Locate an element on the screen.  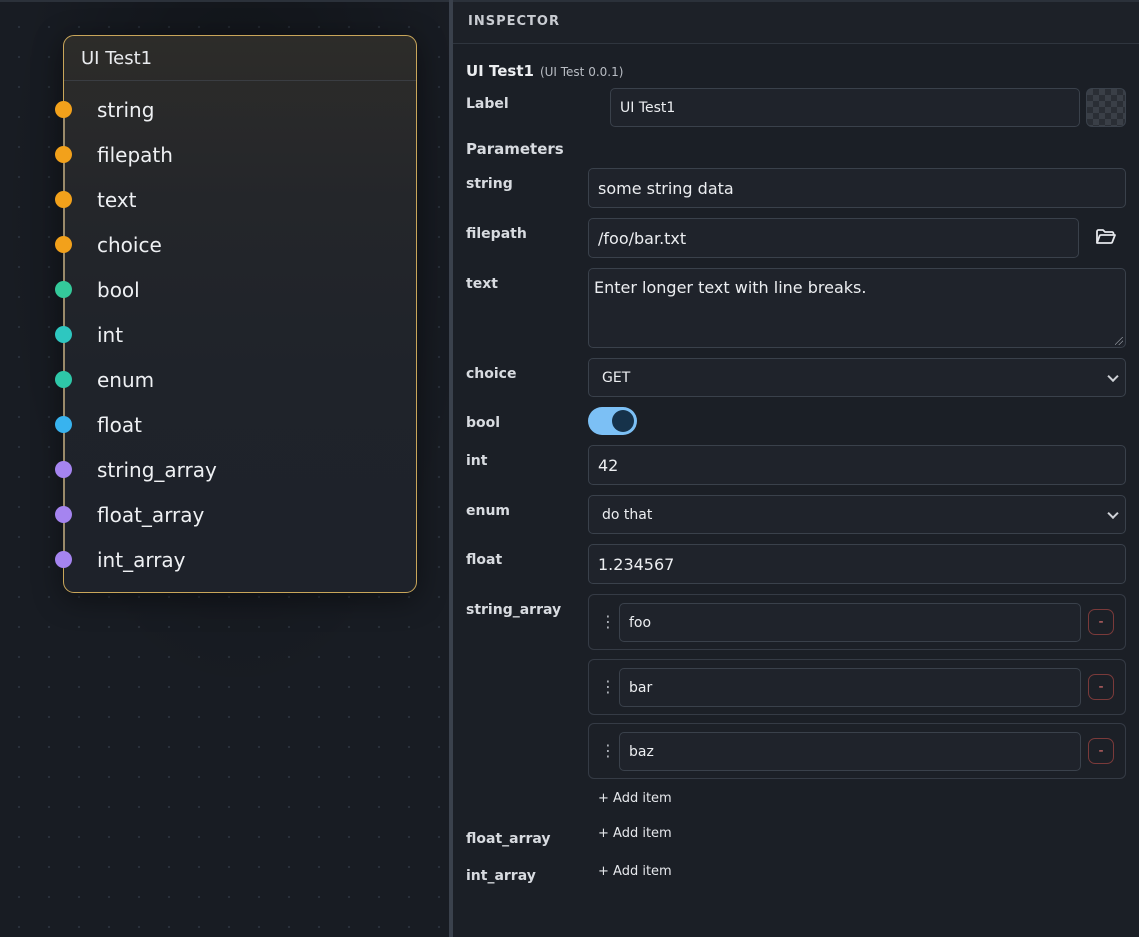
field-label-text: text is located at coordinates (482, 284).